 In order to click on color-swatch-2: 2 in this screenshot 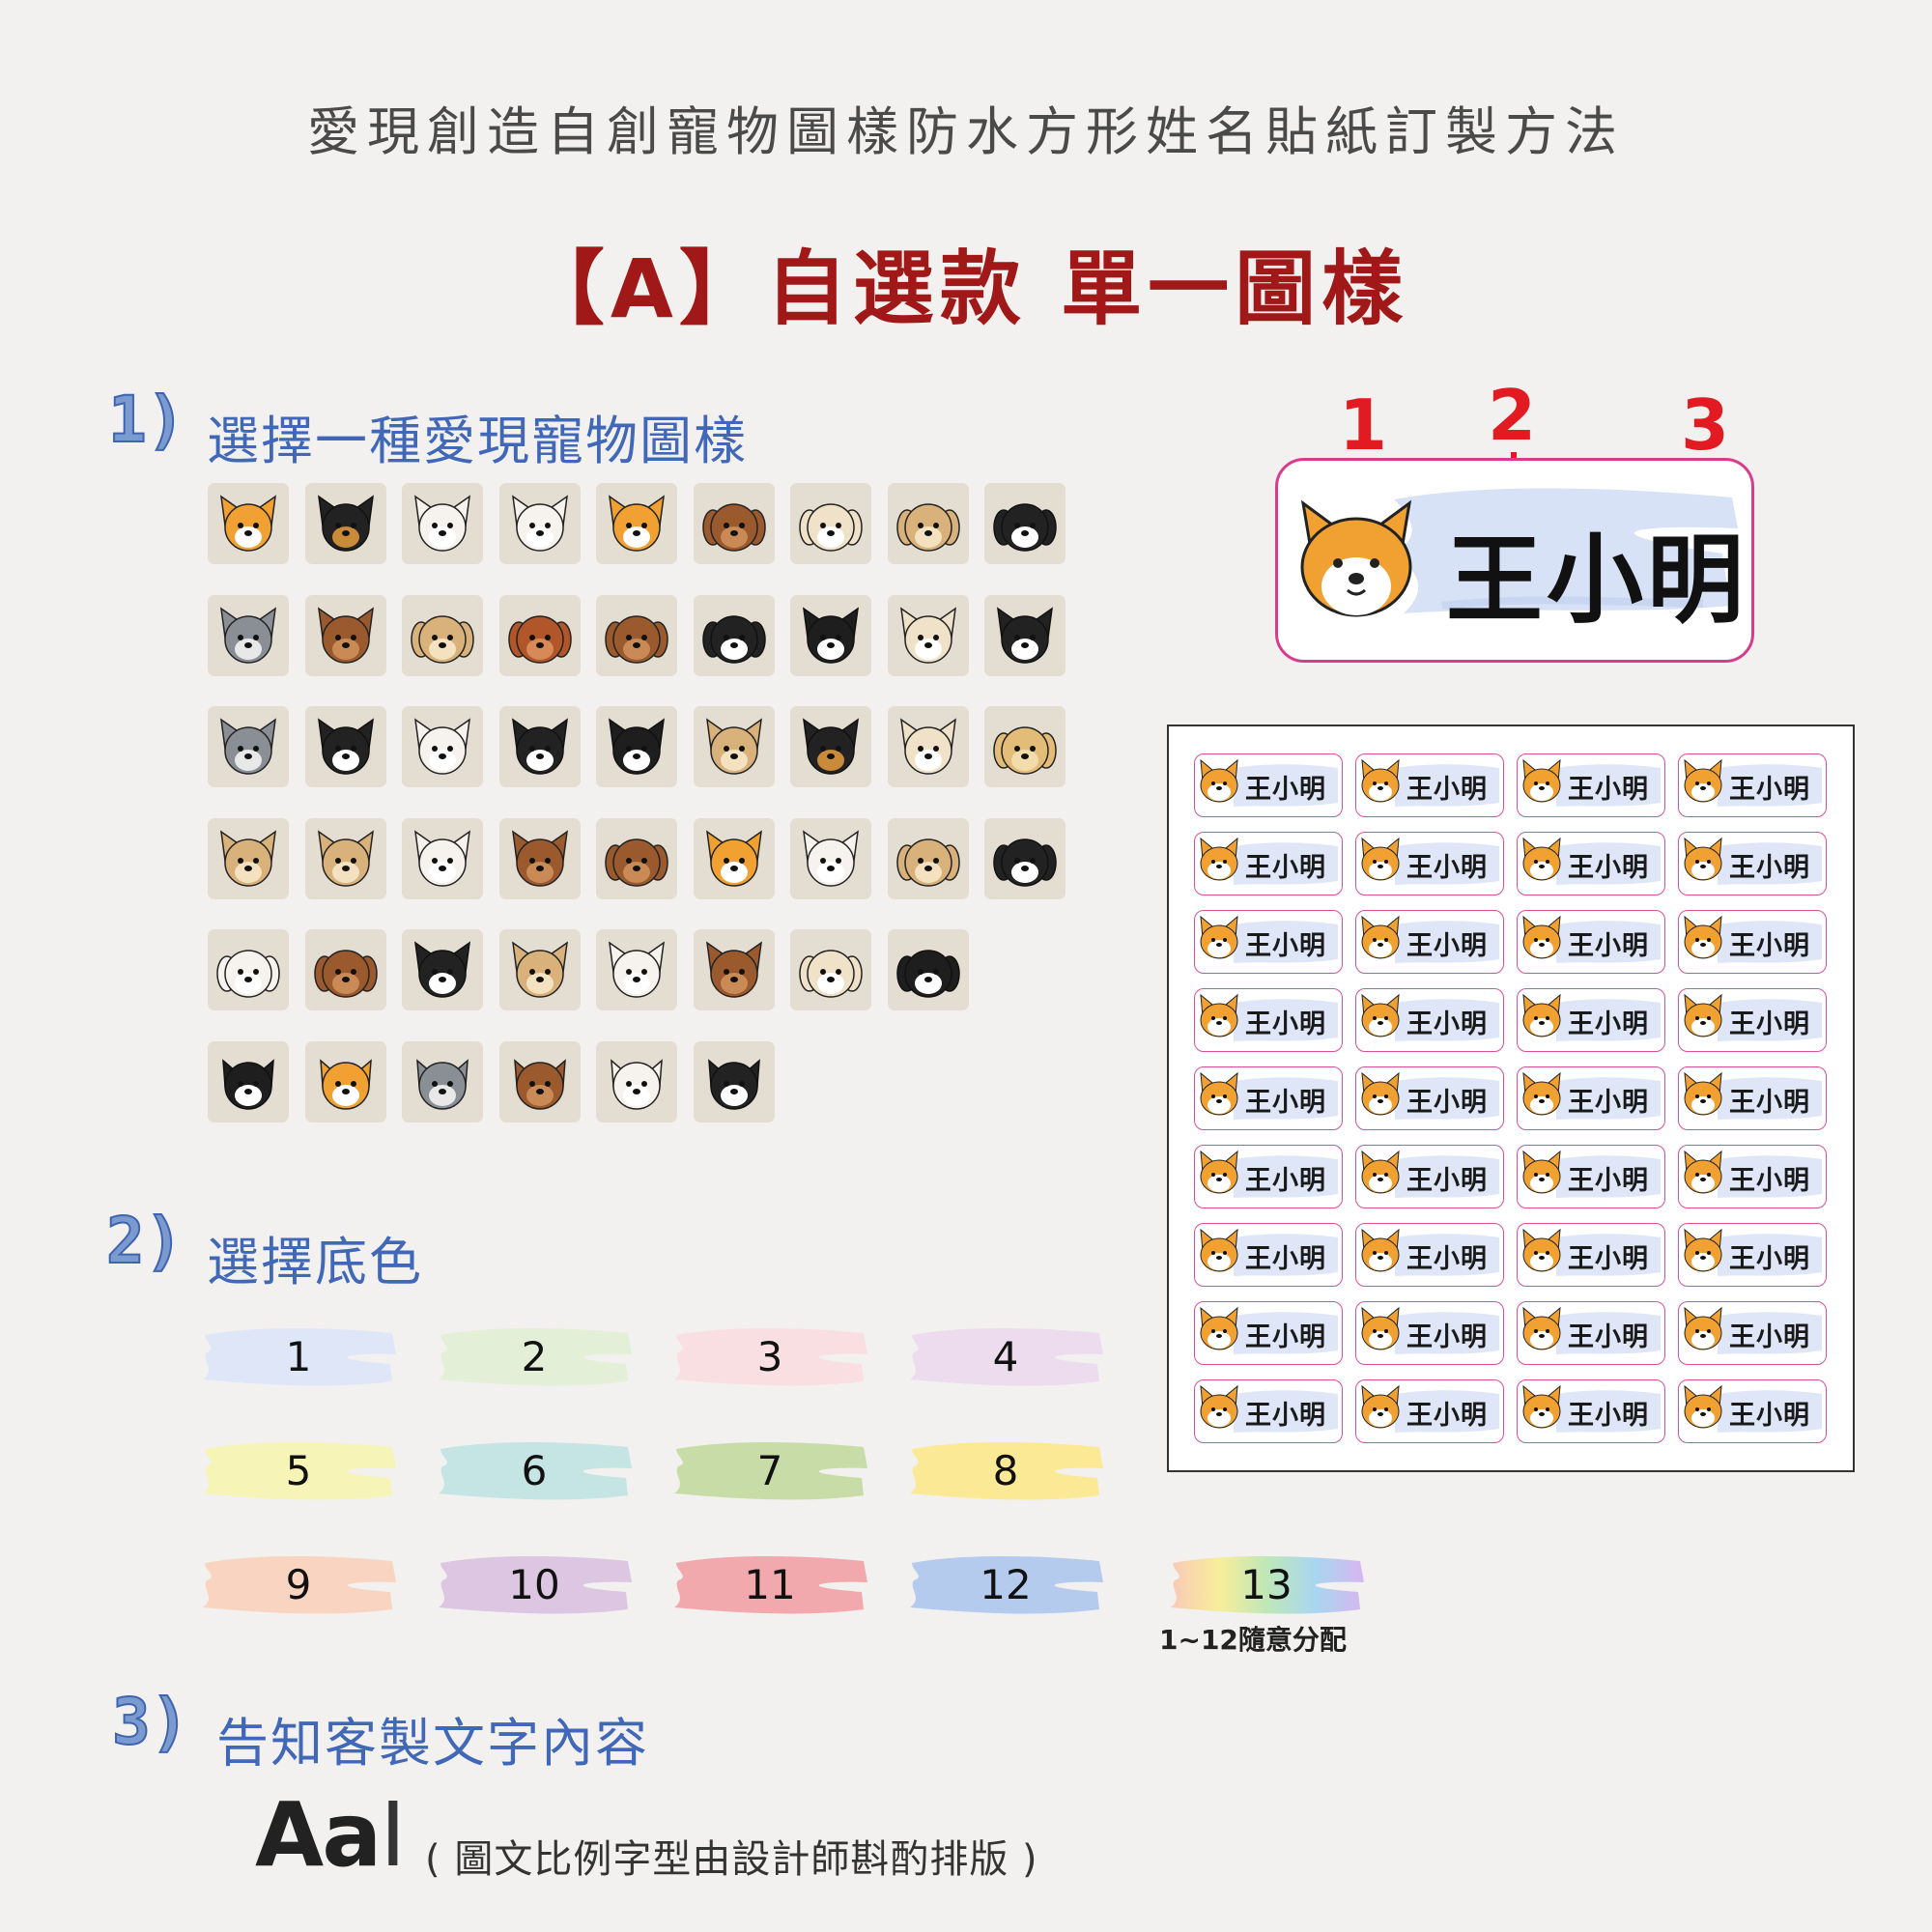, I will do `click(534, 1356)`.